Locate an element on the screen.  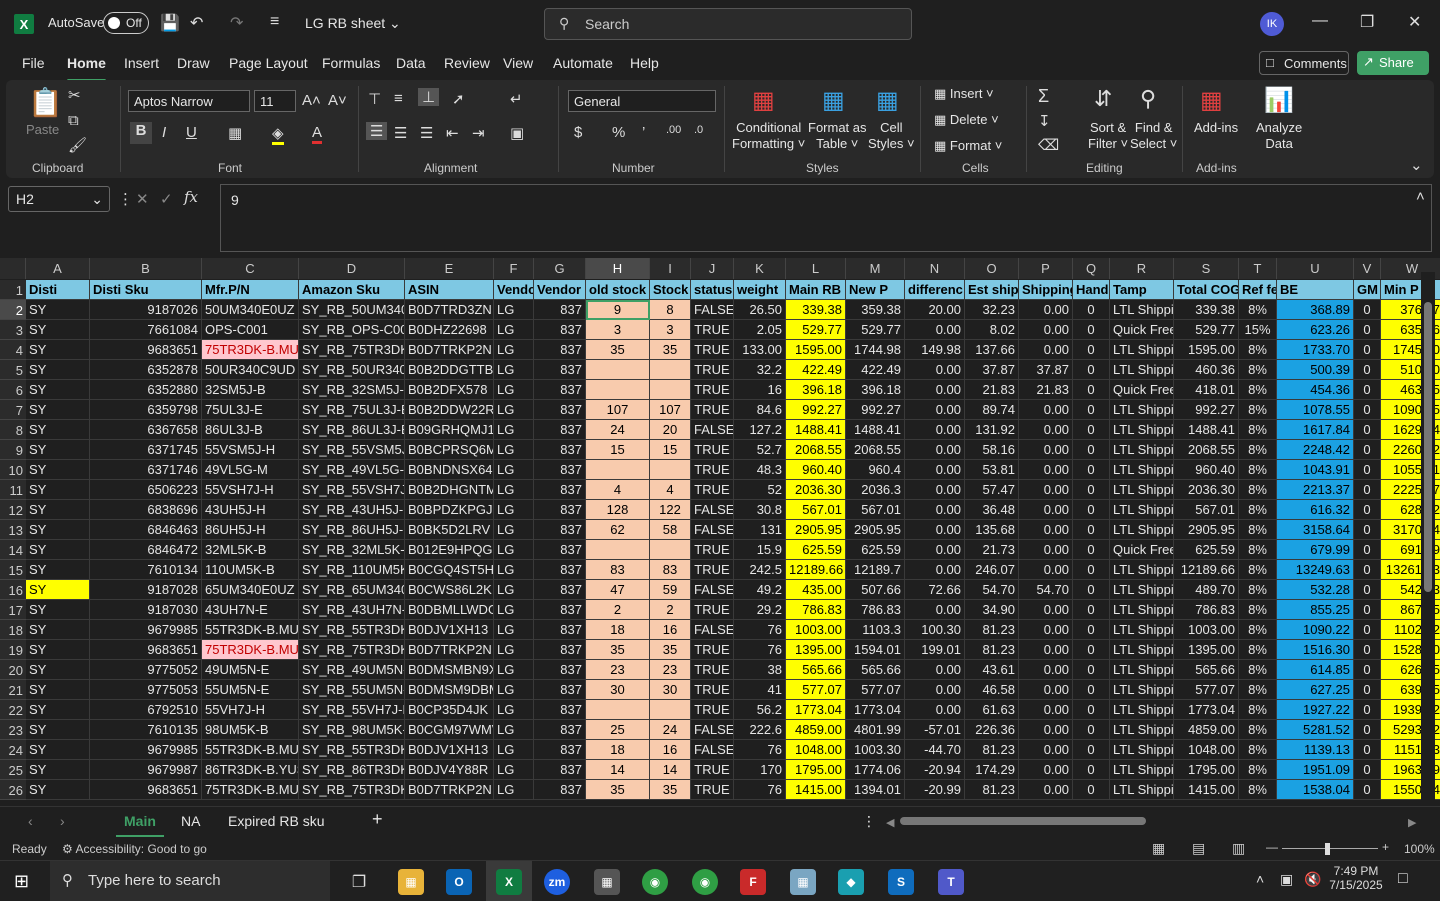
next-sheet-icon: › is located at coordinates (62, 821).